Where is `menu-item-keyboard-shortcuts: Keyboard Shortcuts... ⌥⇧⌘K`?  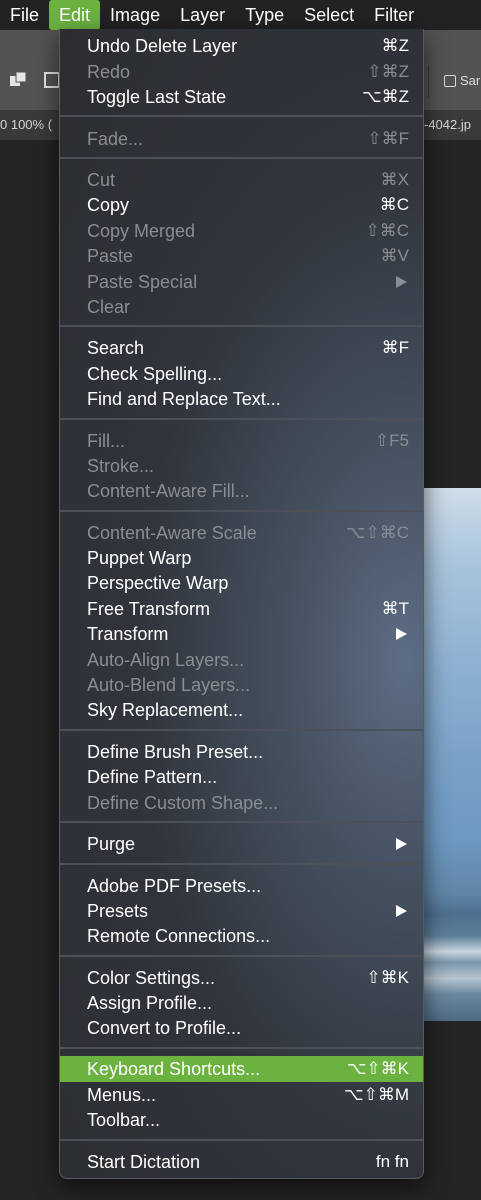
menu-item-keyboard-shortcuts: Keyboard Shortcuts... ⌥⇧⌘K is located at coordinates (241, 1069).